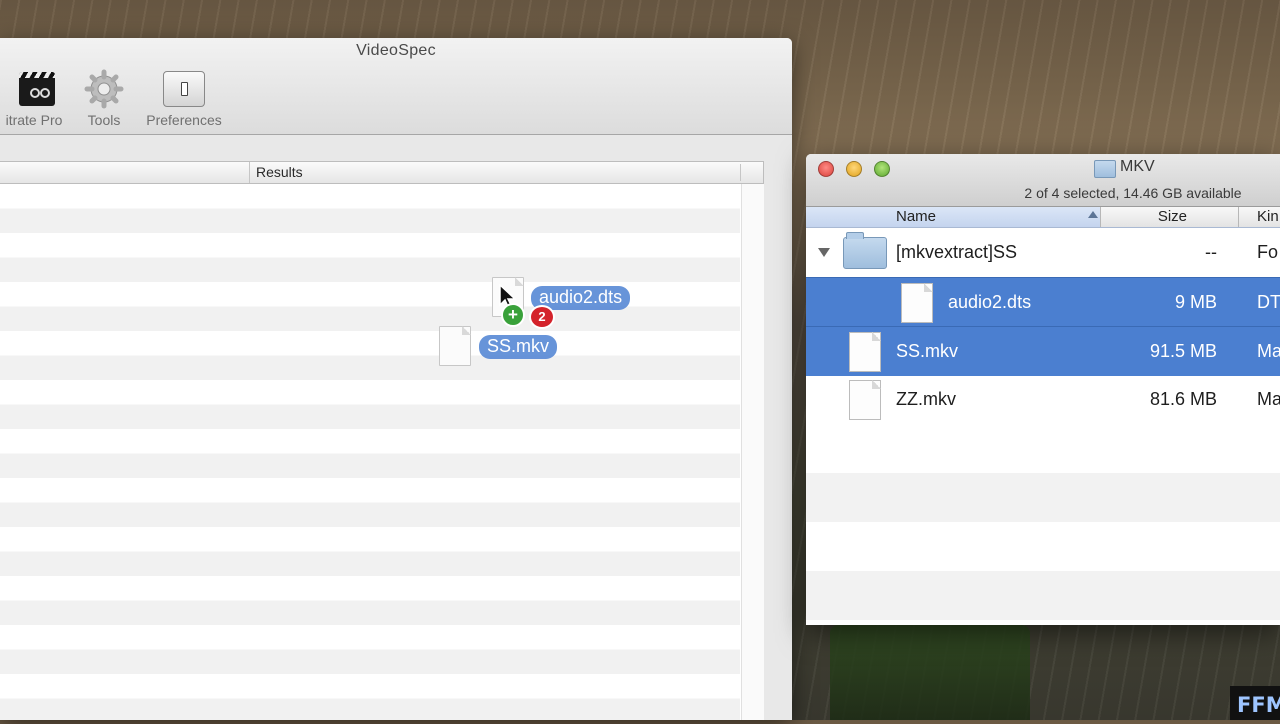  I want to click on disclosure-triangle-icon, so click(824, 252).